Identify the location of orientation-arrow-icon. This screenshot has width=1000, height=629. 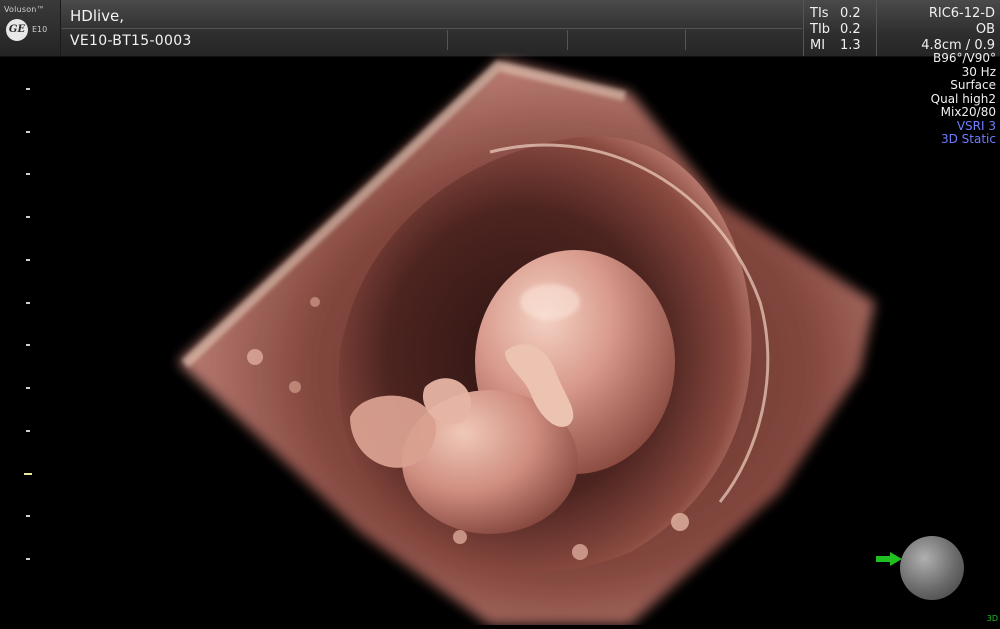
(889, 559).